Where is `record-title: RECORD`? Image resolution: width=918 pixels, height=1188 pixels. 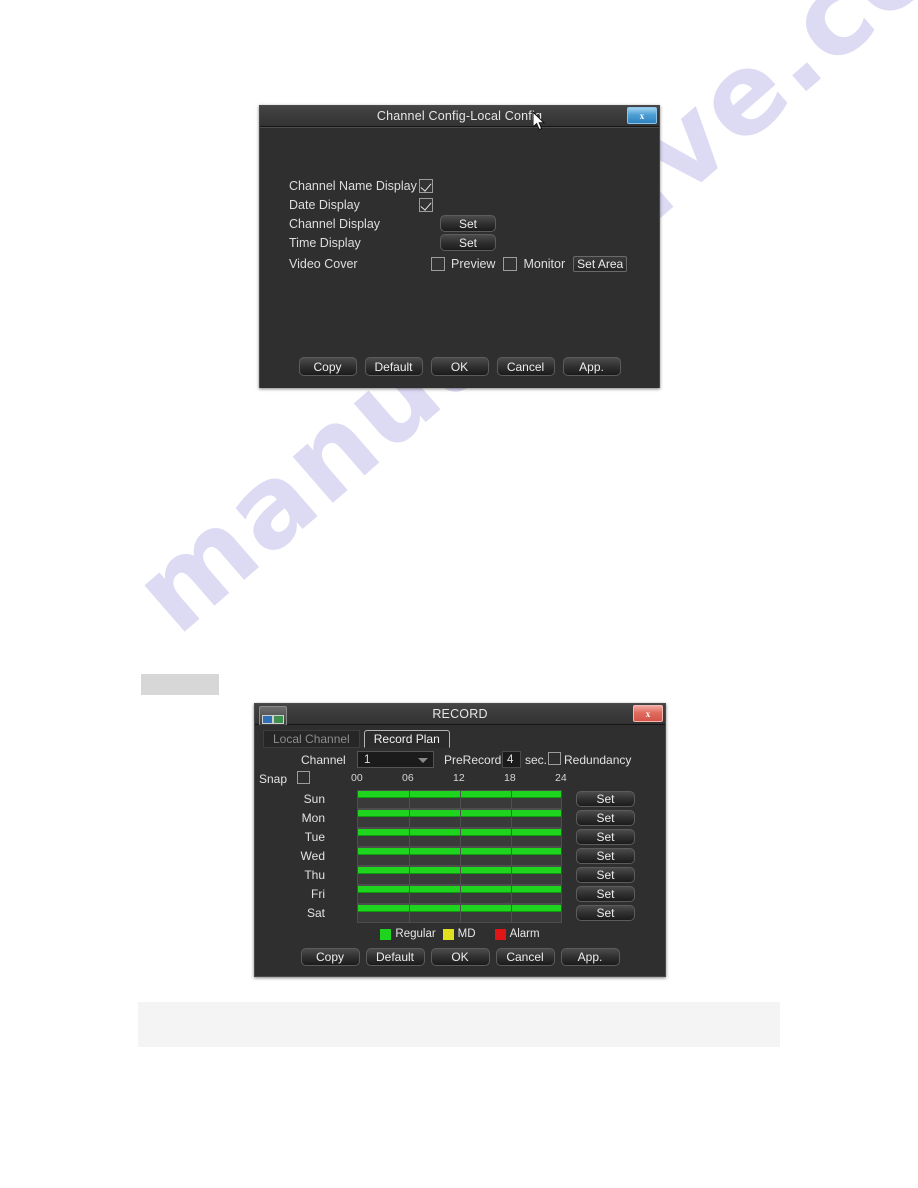
record-title: RECORD is located at coordinates (460, 714).